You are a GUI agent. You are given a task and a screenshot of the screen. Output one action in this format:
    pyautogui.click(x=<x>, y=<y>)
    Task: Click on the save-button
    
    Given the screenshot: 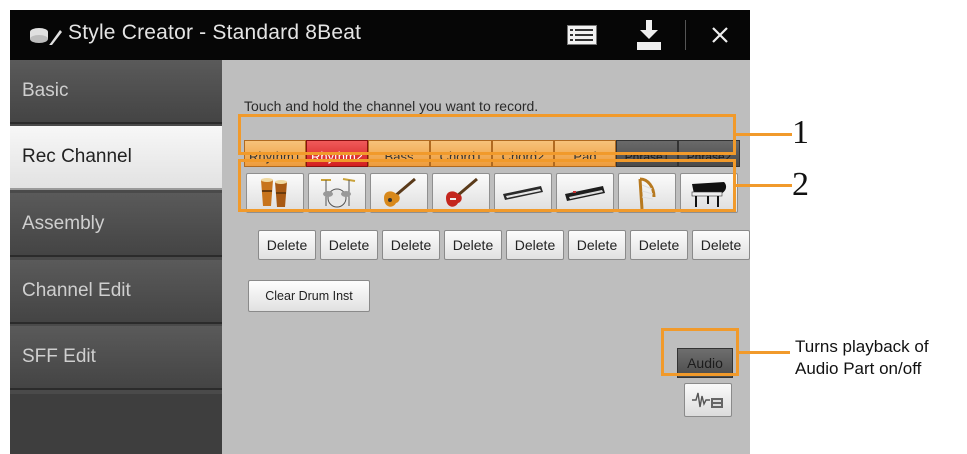 What is the action you would take?
    pyautogui.click(x=649, y=35)
    